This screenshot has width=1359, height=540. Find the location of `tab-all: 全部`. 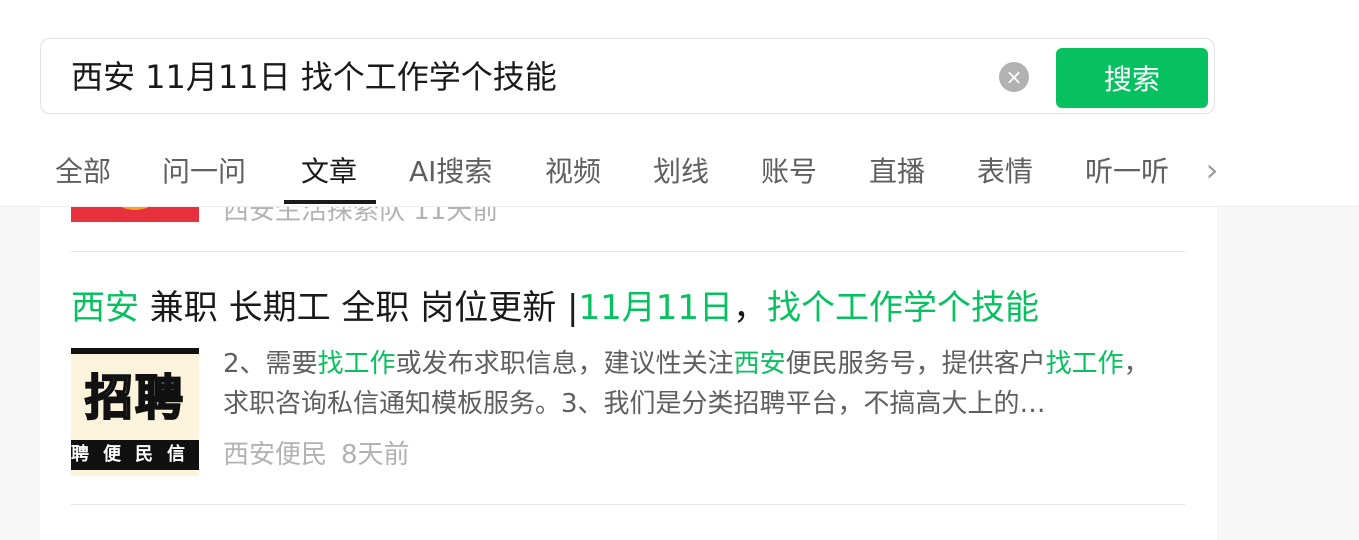

tab-all: 全部 is located at coordinates (83, 170).